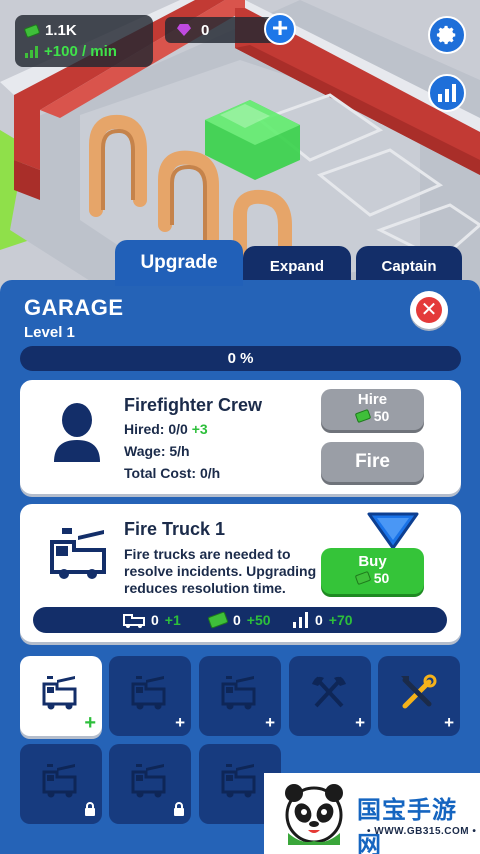 Image resolution: width=480 pixels, height=854 pixels. I want to click on gear-icon, so click(446, 35).